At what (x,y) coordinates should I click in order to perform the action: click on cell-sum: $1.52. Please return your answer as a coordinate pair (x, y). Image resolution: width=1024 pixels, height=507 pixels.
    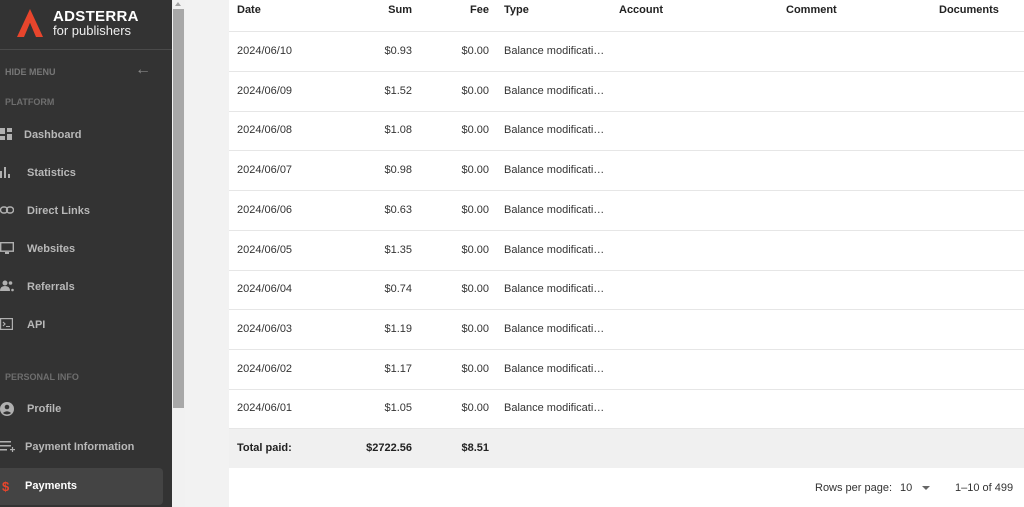
    Looking at the image, I should click on (398, 90).